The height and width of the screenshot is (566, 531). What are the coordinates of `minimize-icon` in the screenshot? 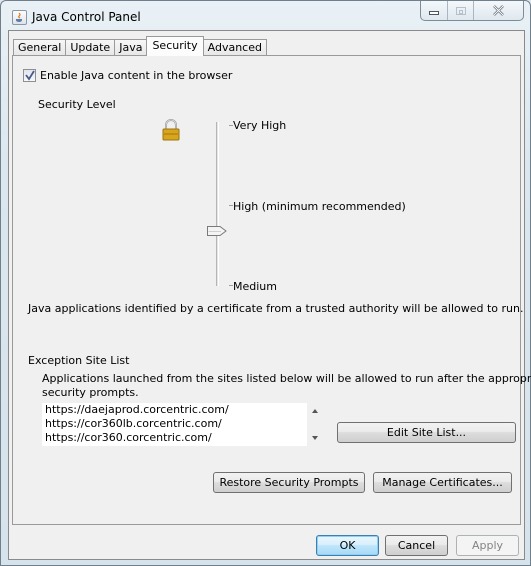 It's located at (434, 13).